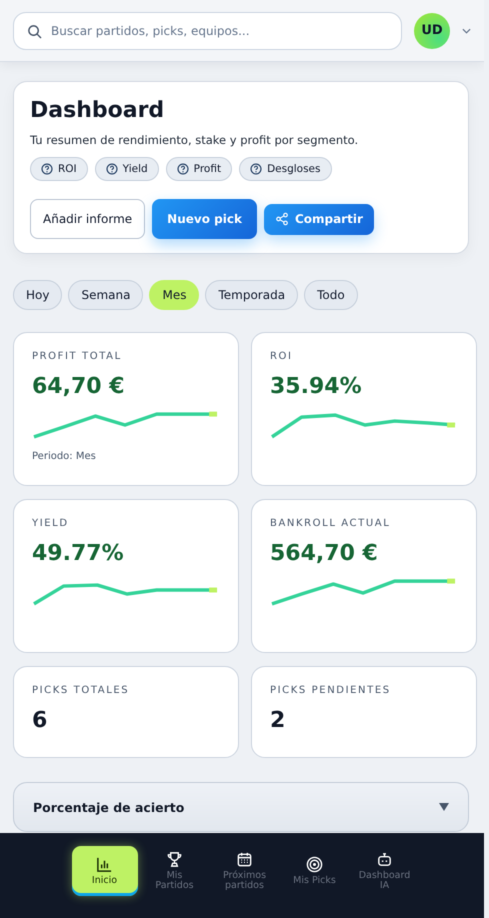  What do you see at coordinates (106, 295) in the screenshot?
I see `period-tab: Semana` at bounding box center [106, 295].